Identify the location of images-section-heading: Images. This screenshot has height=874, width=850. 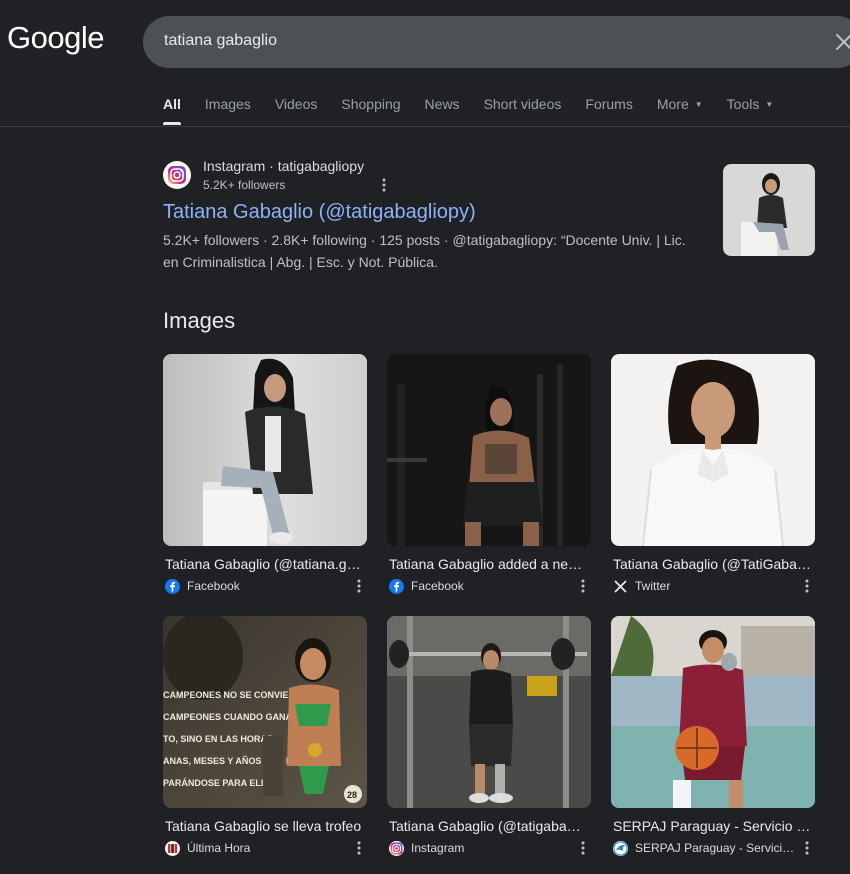
(199, 320).